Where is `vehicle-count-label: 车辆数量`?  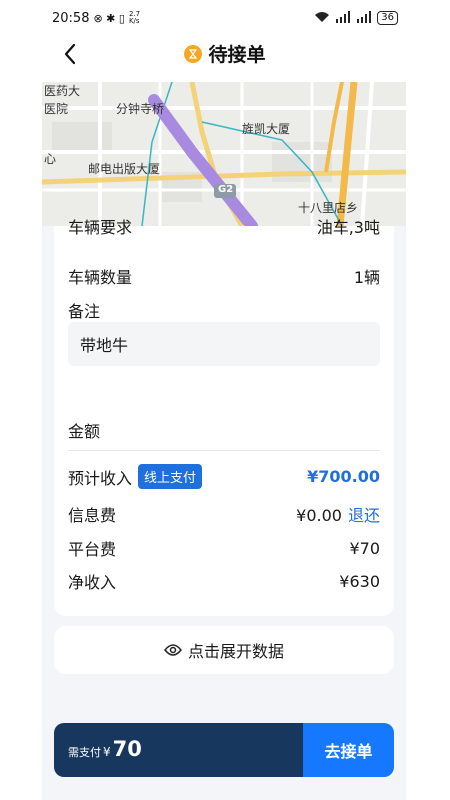
vehicle-count-label: 车辆数量 is located at coordinates (100, 277).